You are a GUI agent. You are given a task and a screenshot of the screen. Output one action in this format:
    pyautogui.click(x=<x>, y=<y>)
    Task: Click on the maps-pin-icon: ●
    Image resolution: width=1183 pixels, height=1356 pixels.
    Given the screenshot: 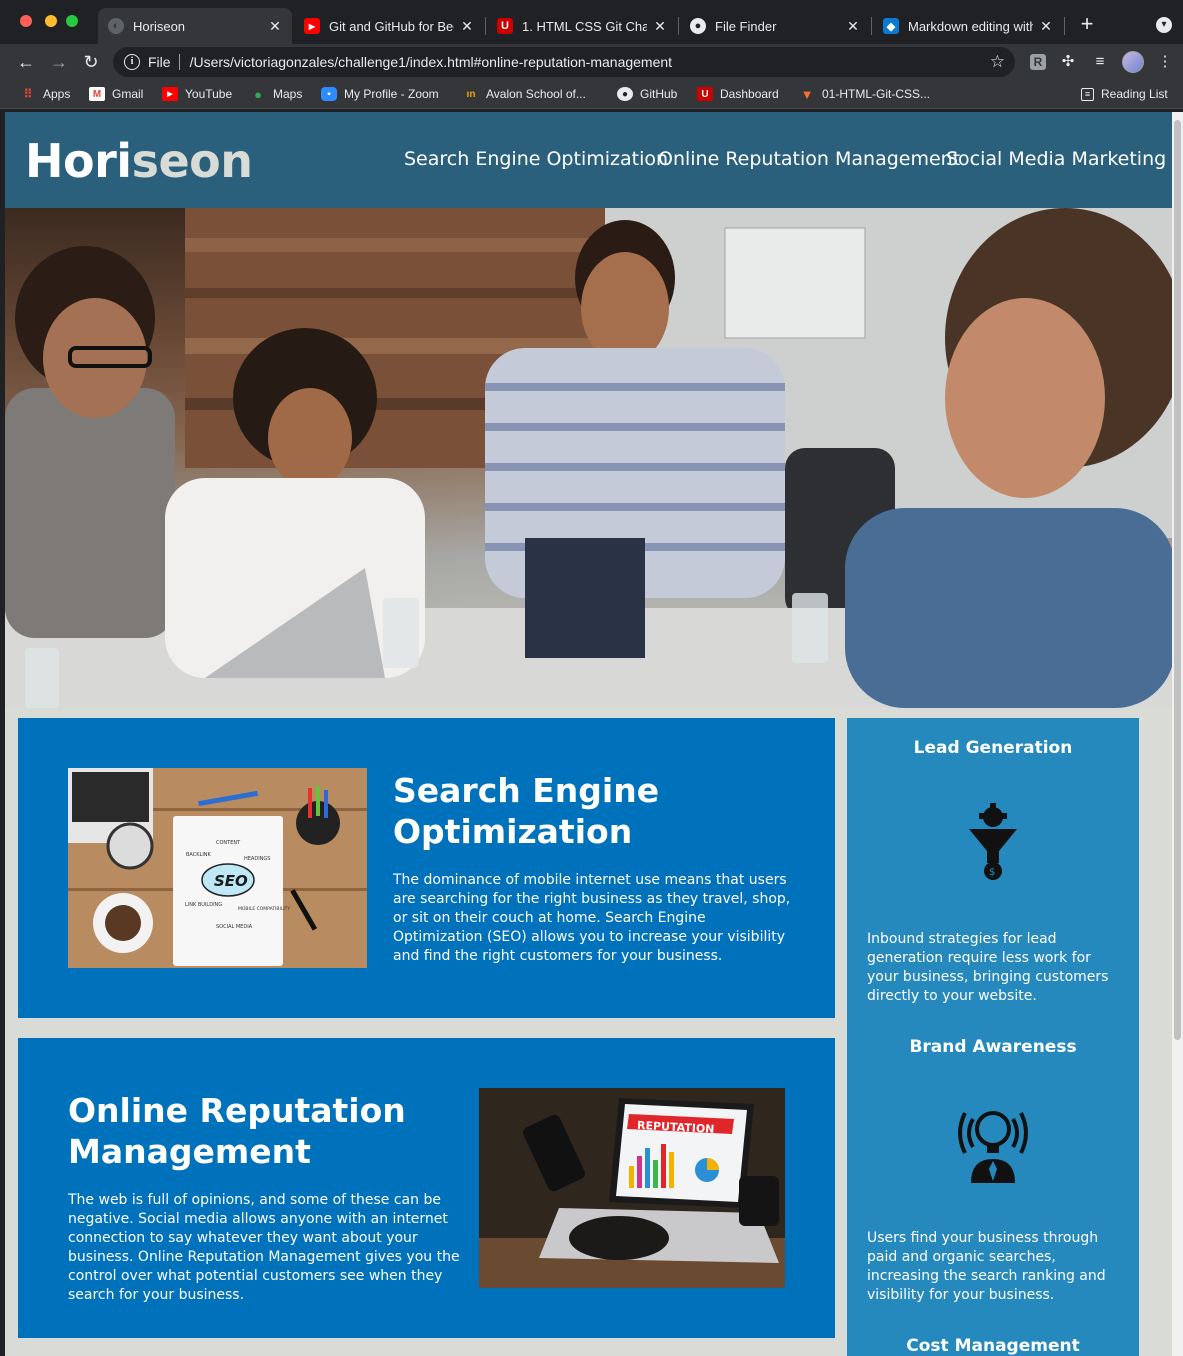 What is the action you would take?
    pyautogui.click(x=258, y=94)
    